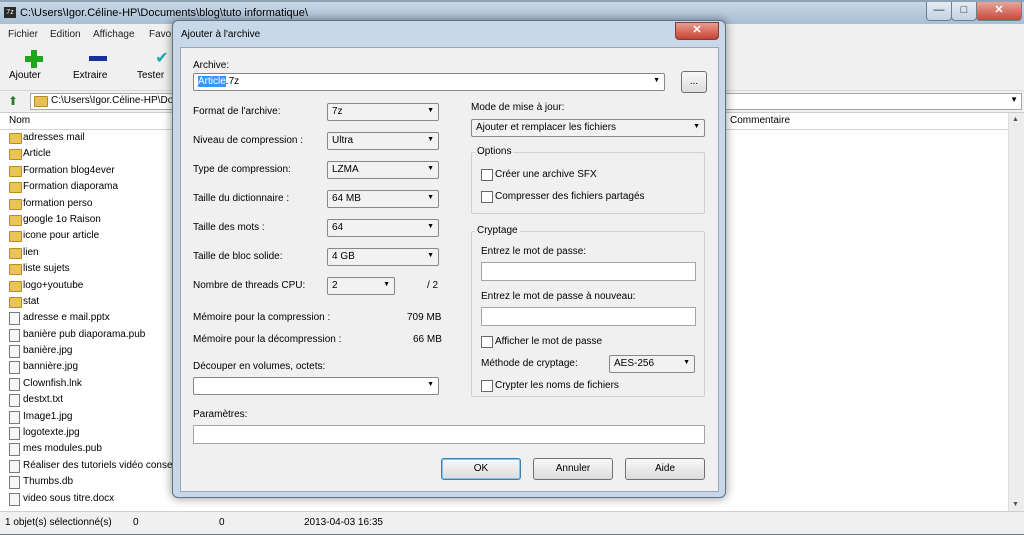 The height and width of the screenshot is (535, 1024). I want to click on minimize-button: —, so click(939, 11).